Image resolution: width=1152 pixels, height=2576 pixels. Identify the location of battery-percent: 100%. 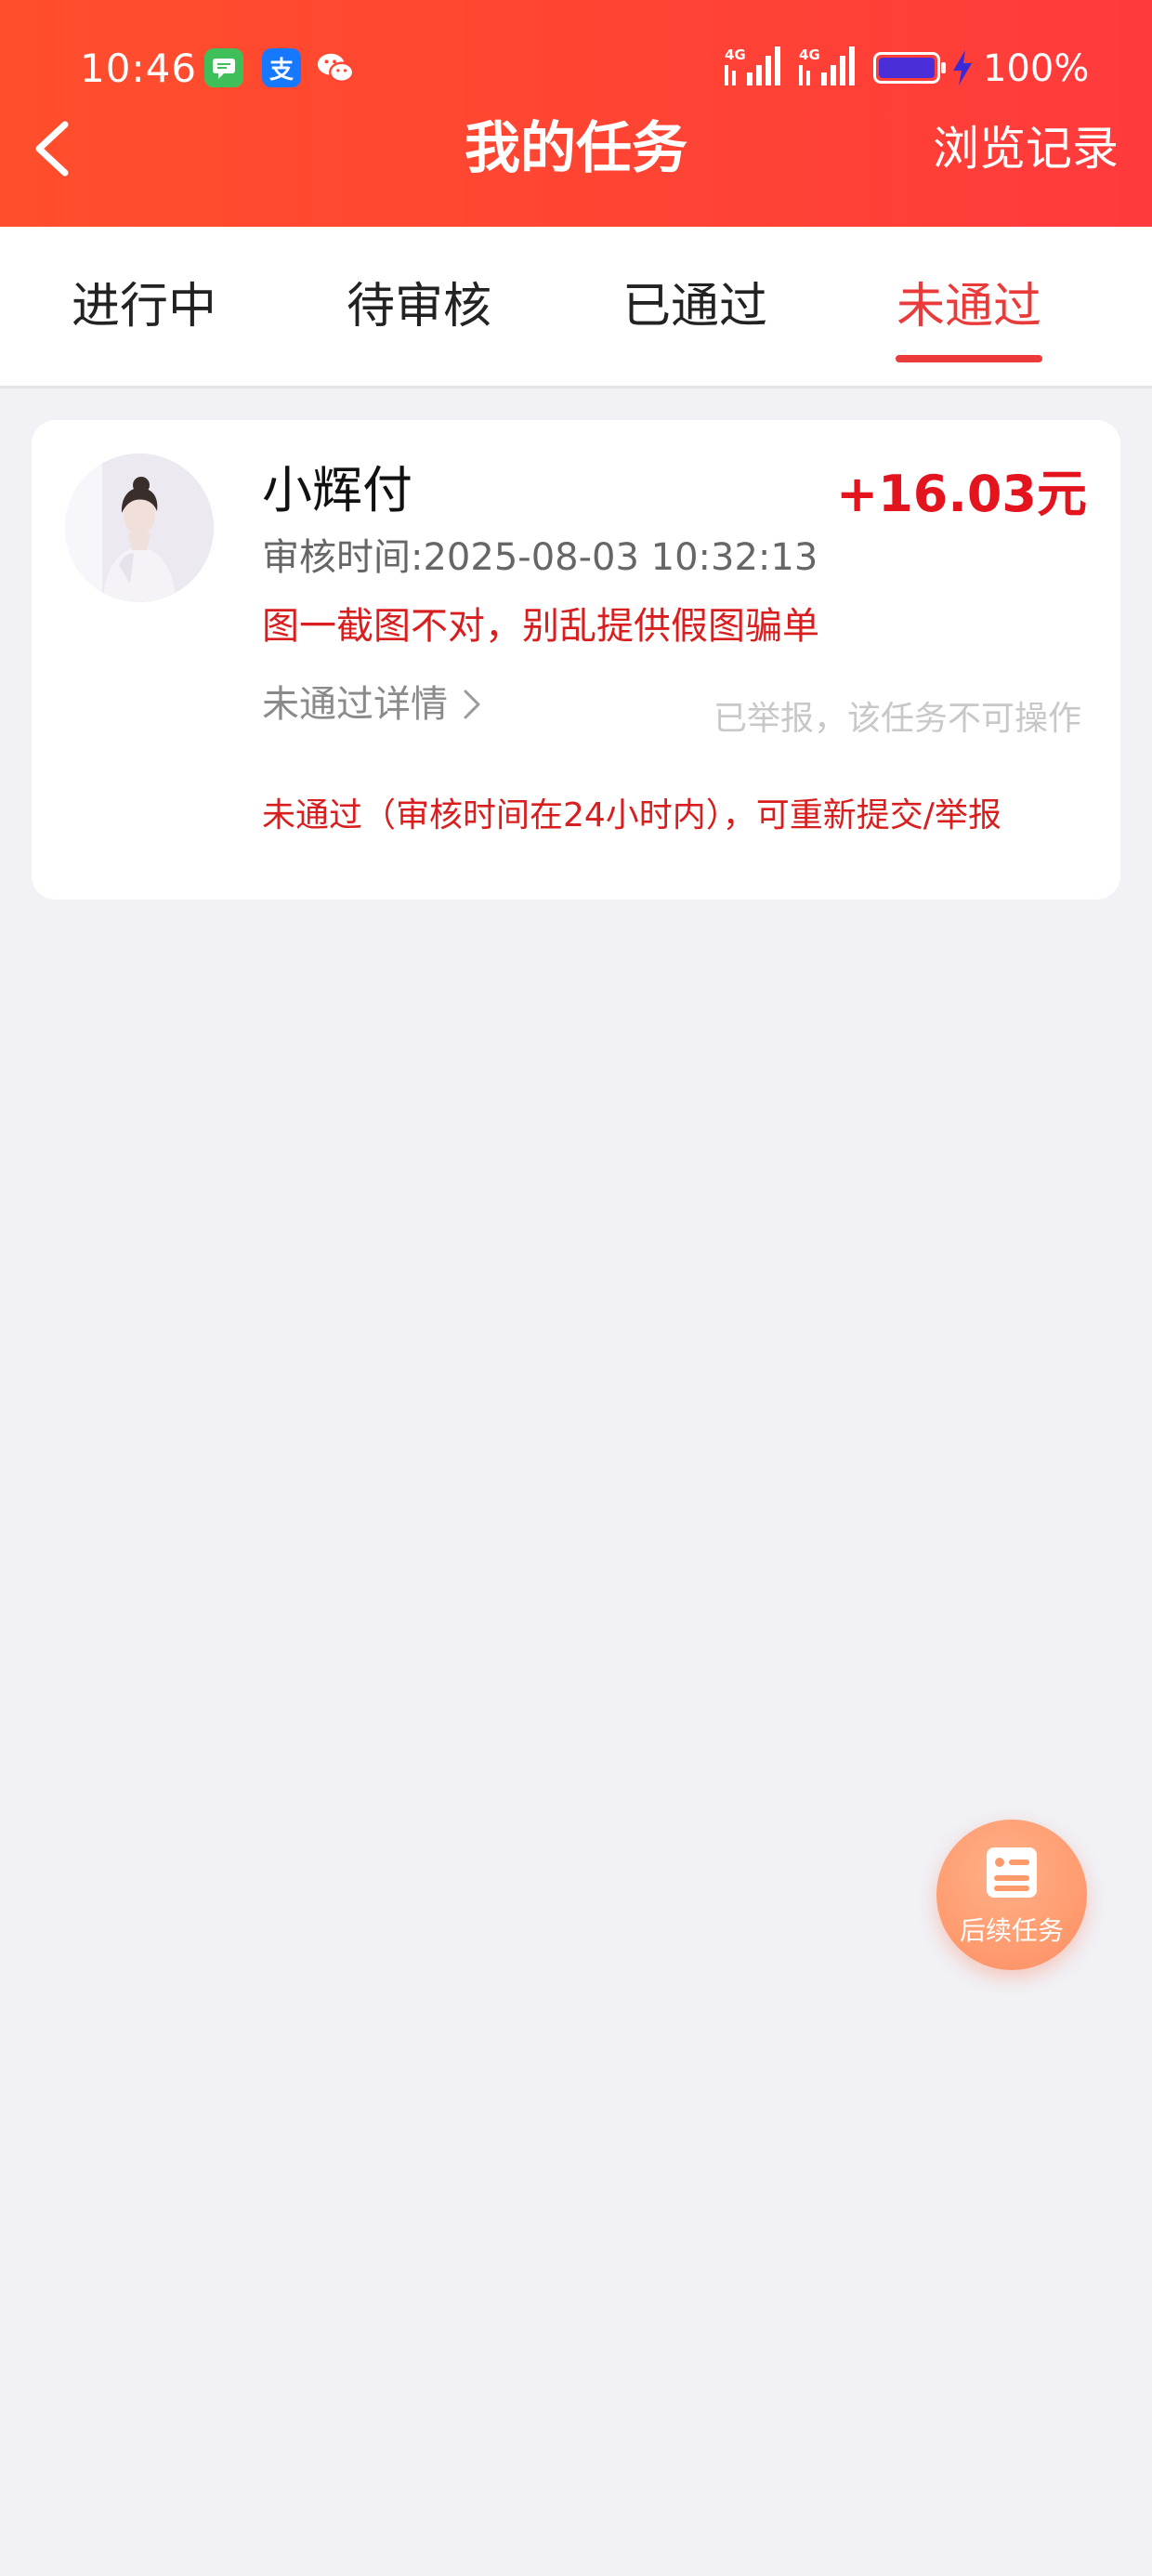
(1036, 68).